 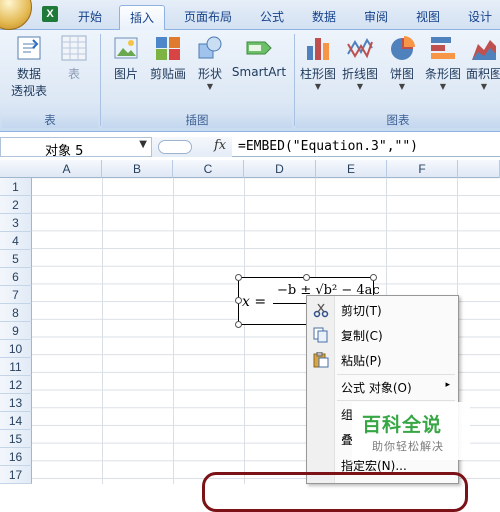 What do you see at coordinates (168, 48) in the screenshot?
I see `clipart-icon` at bounding box center [168, 48].